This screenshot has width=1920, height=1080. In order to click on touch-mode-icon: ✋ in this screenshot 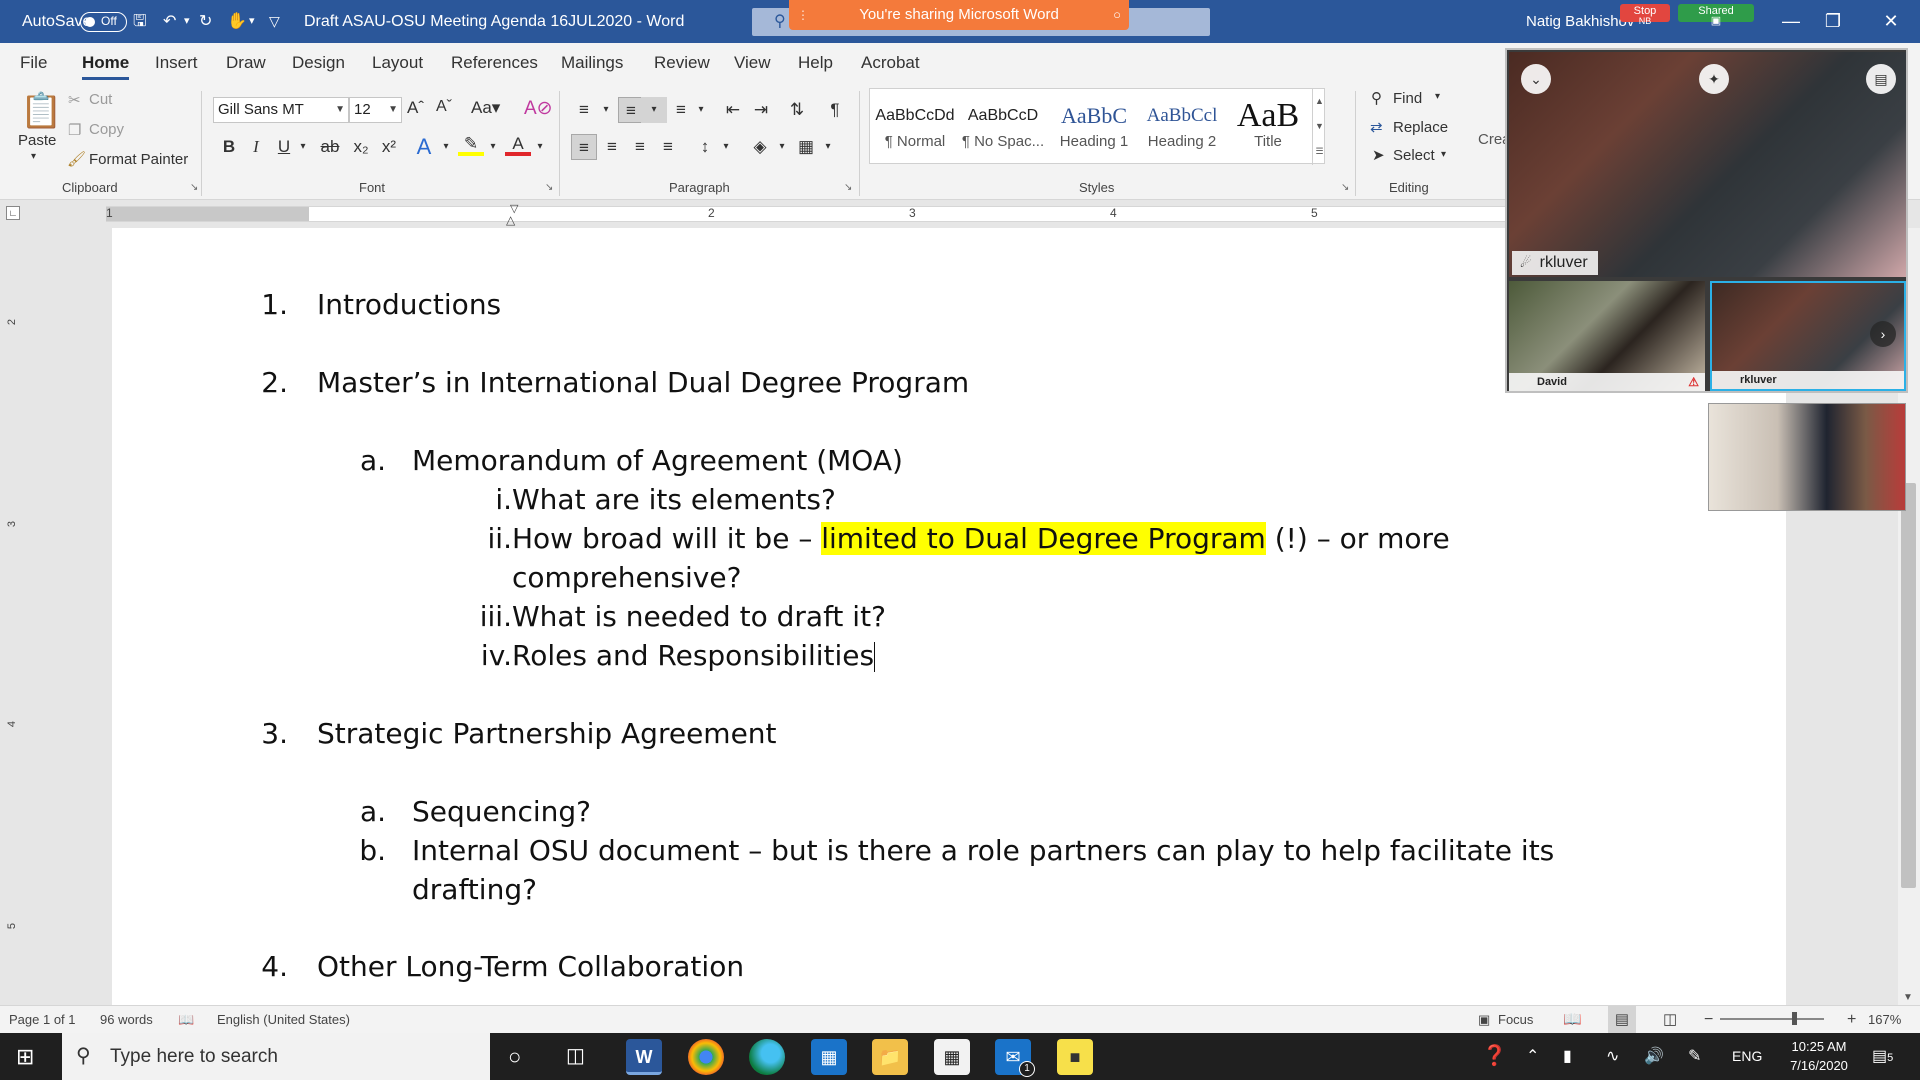, I will do `click(237, 21)`.